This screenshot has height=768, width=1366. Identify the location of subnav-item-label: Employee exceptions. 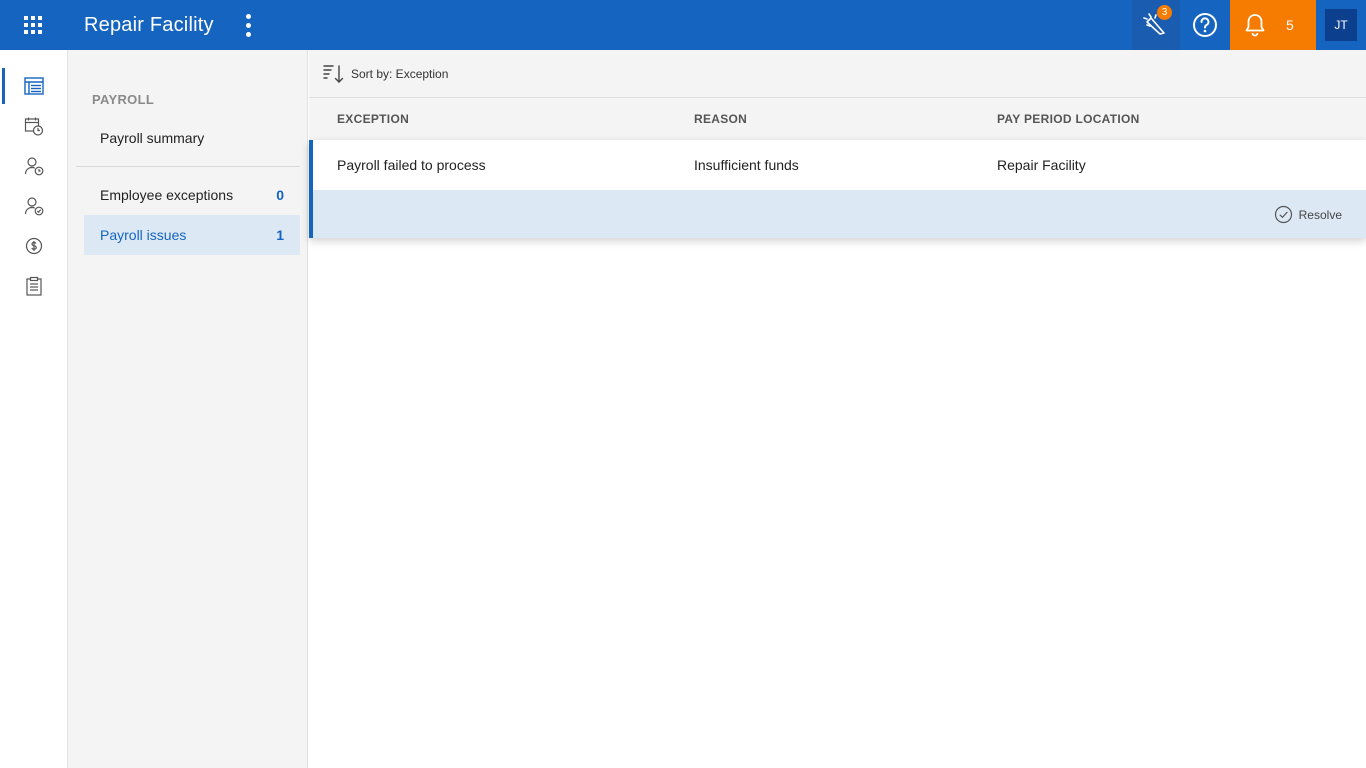
(167, 195).